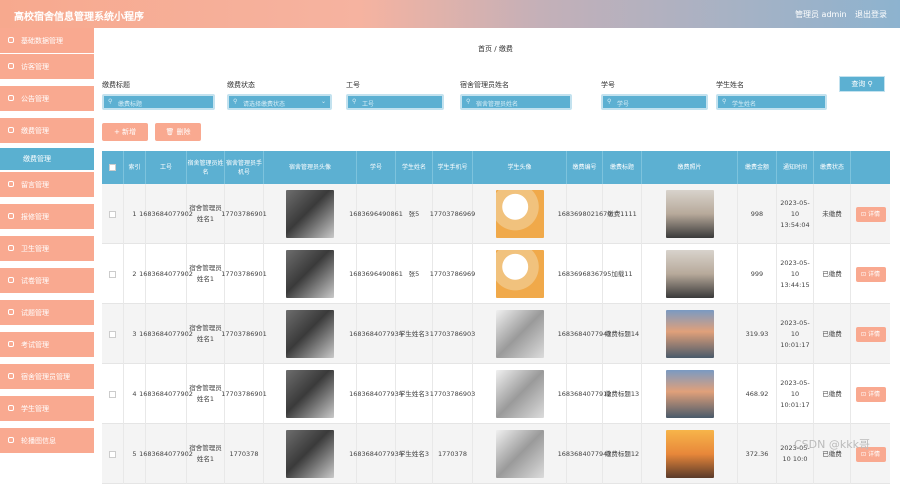 Image resolution: width=900 pixels, height=484 pixels. Describe the element at coordinates (47, 441) in the screenshot. I see `sidebar-item-carousel: 轮播图信息` at that location.